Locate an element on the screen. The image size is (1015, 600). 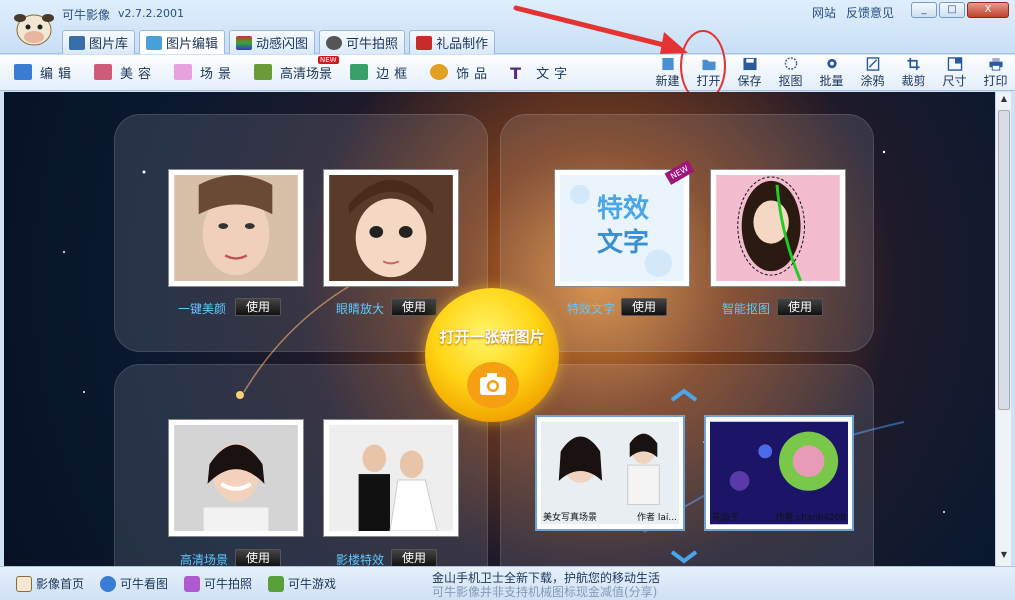
tool-label: 高清场景 is located at coordinates (306, 74).